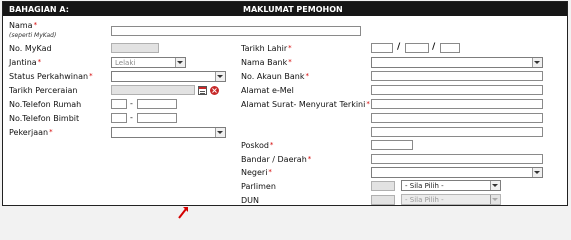  Describe the element at coordinates (457, 118) in the screenshot. I see `alamat-line-2-input` at that location.